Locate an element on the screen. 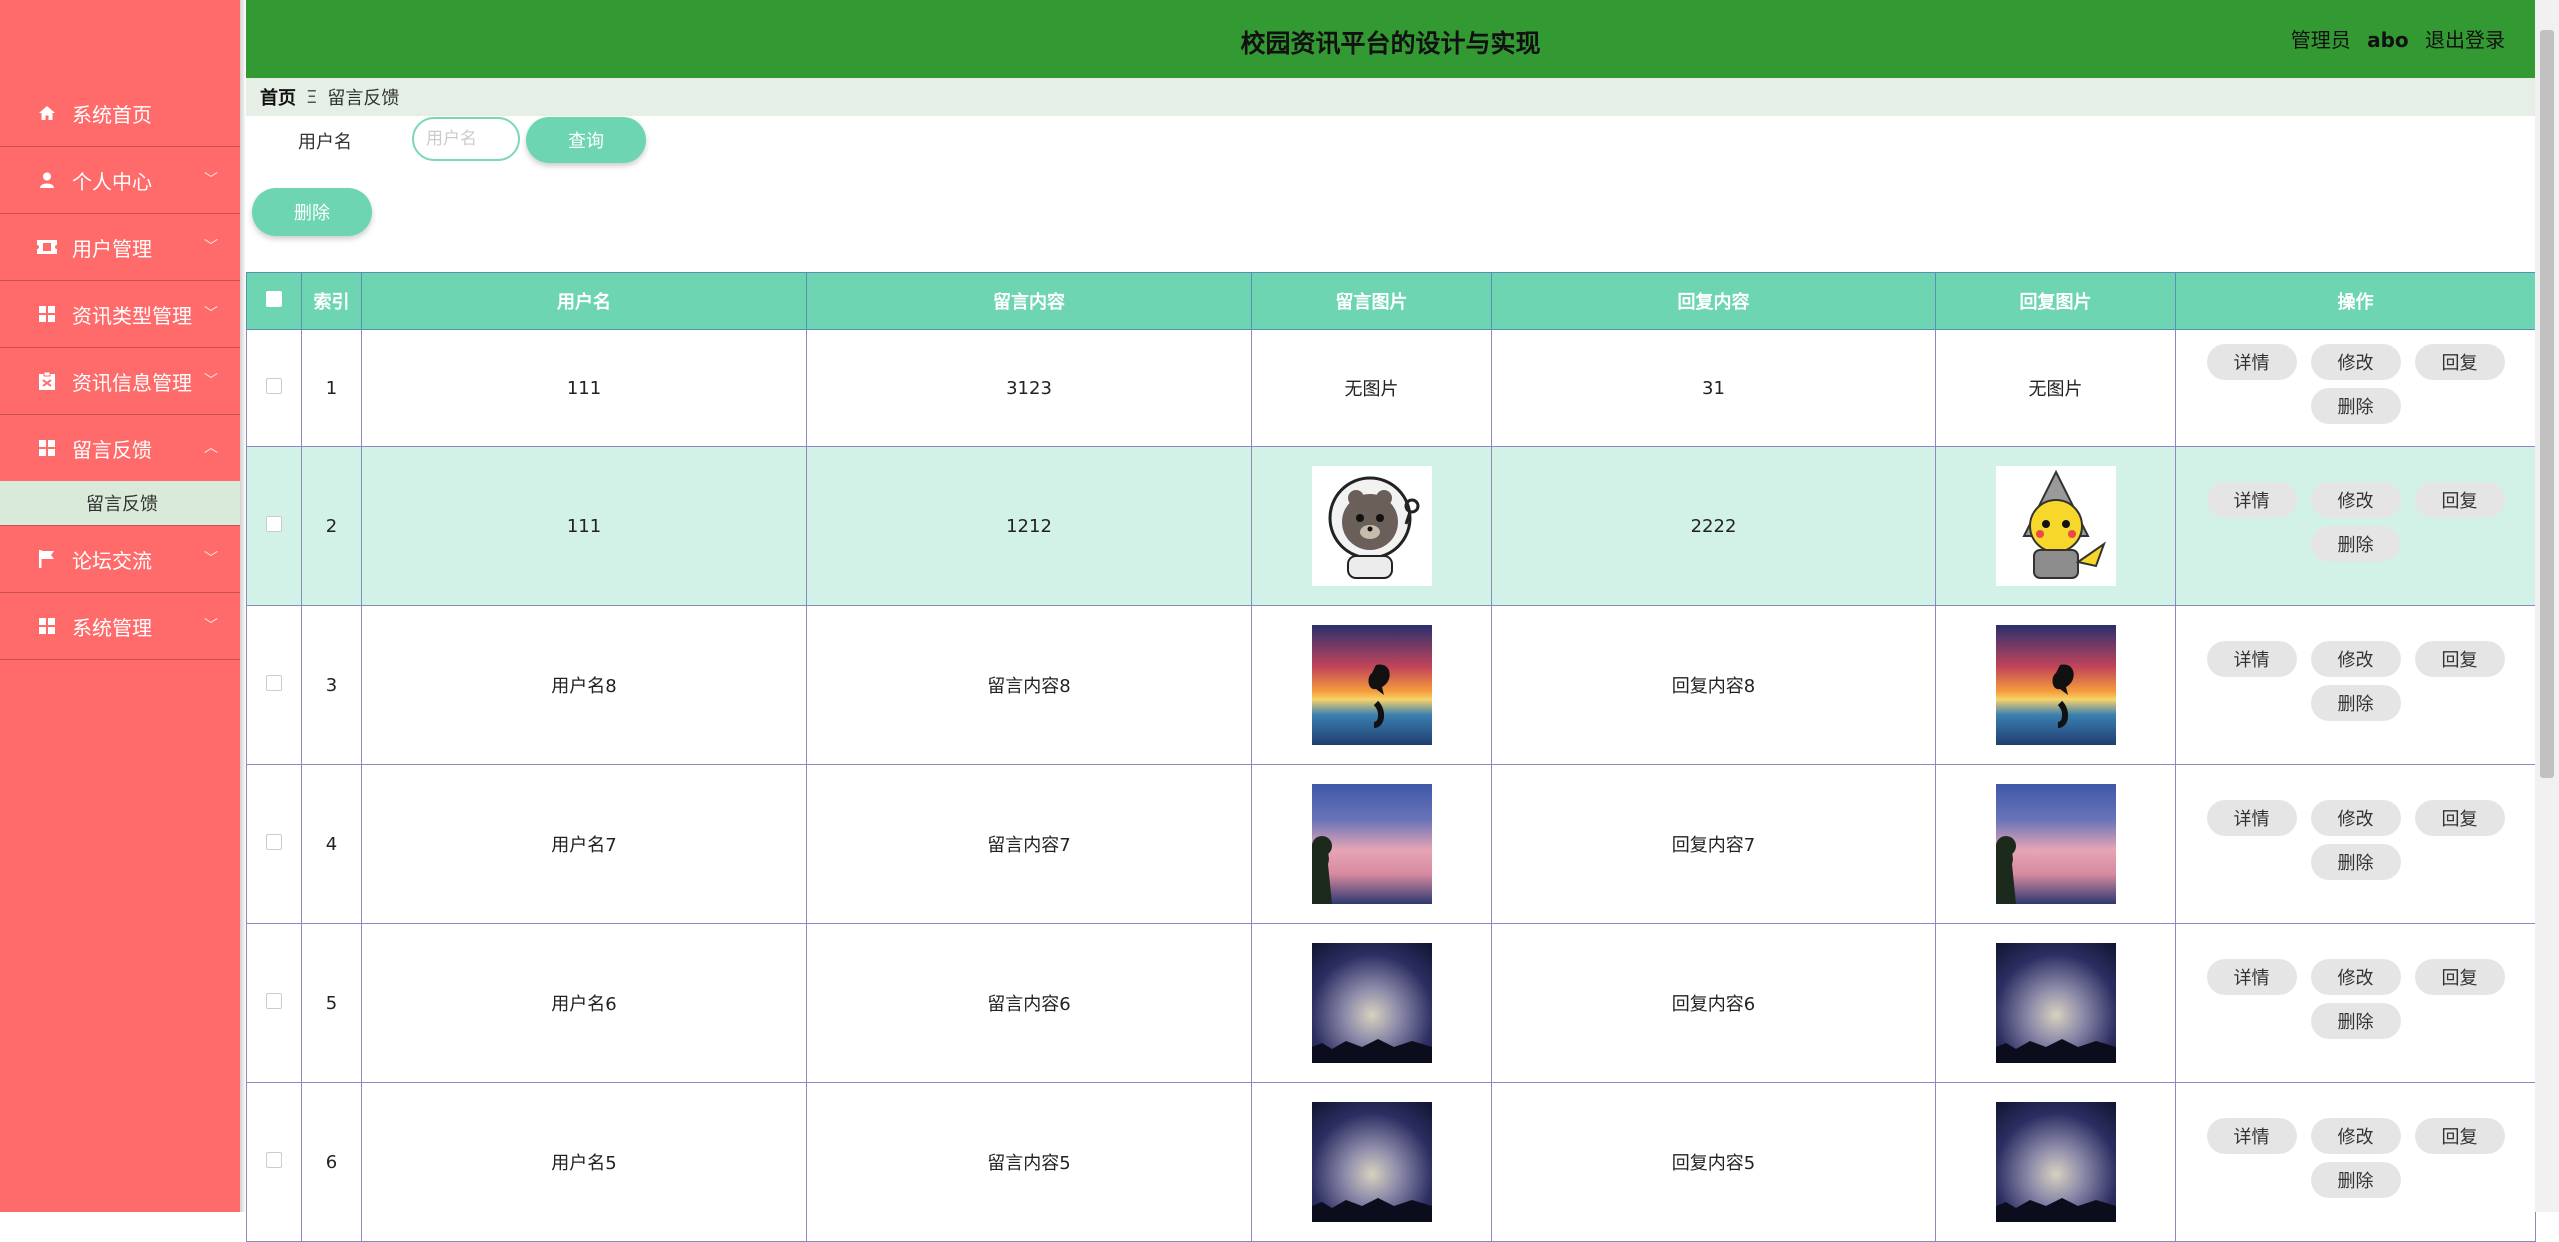  sidebar-item-news-info-management: 资讯信息管理 ﹀ is located at coordinates (120, 381).